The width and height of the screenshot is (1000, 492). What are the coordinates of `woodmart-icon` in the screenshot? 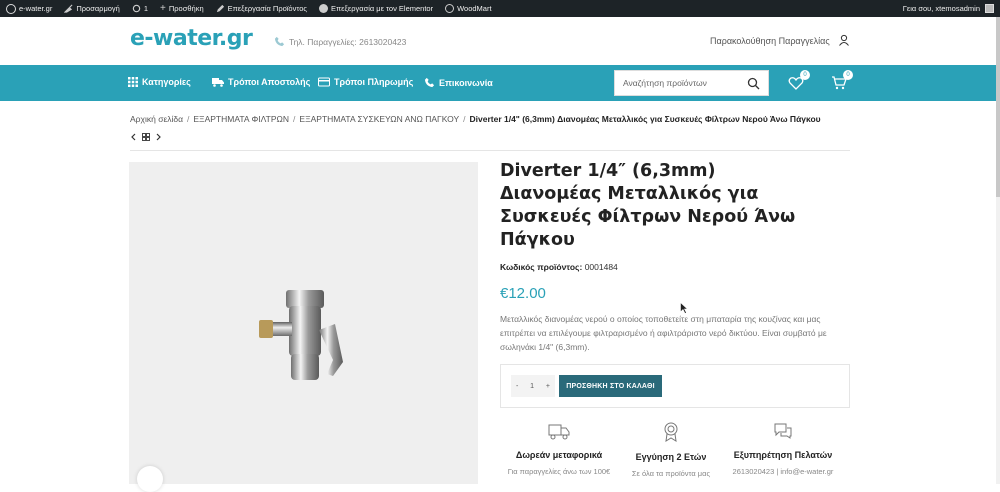 It's located at (450, 8).